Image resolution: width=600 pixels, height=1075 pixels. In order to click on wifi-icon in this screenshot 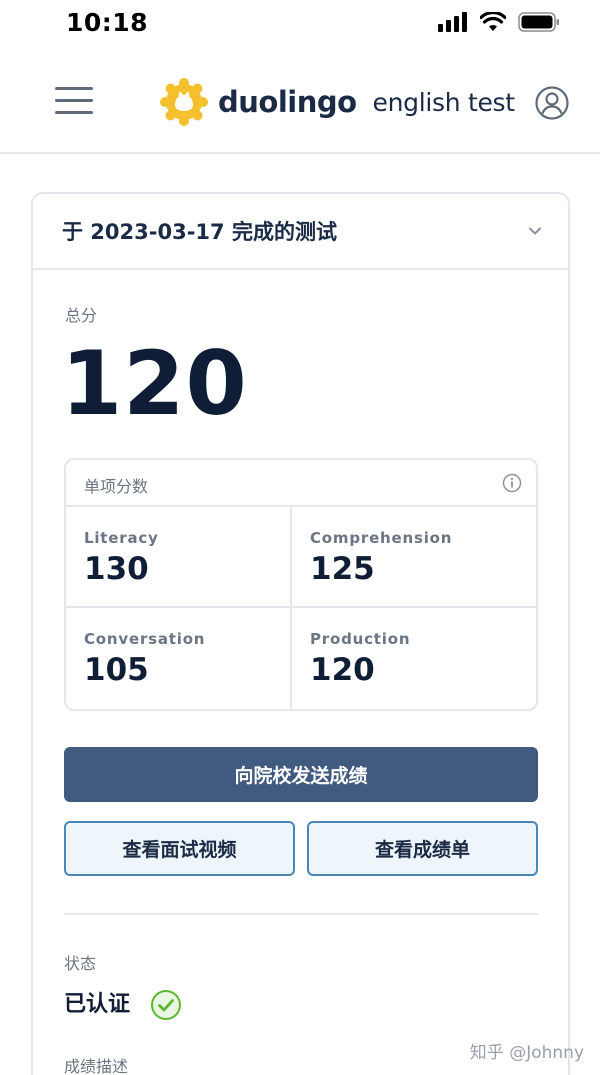, I will do `click(493, 21)`.